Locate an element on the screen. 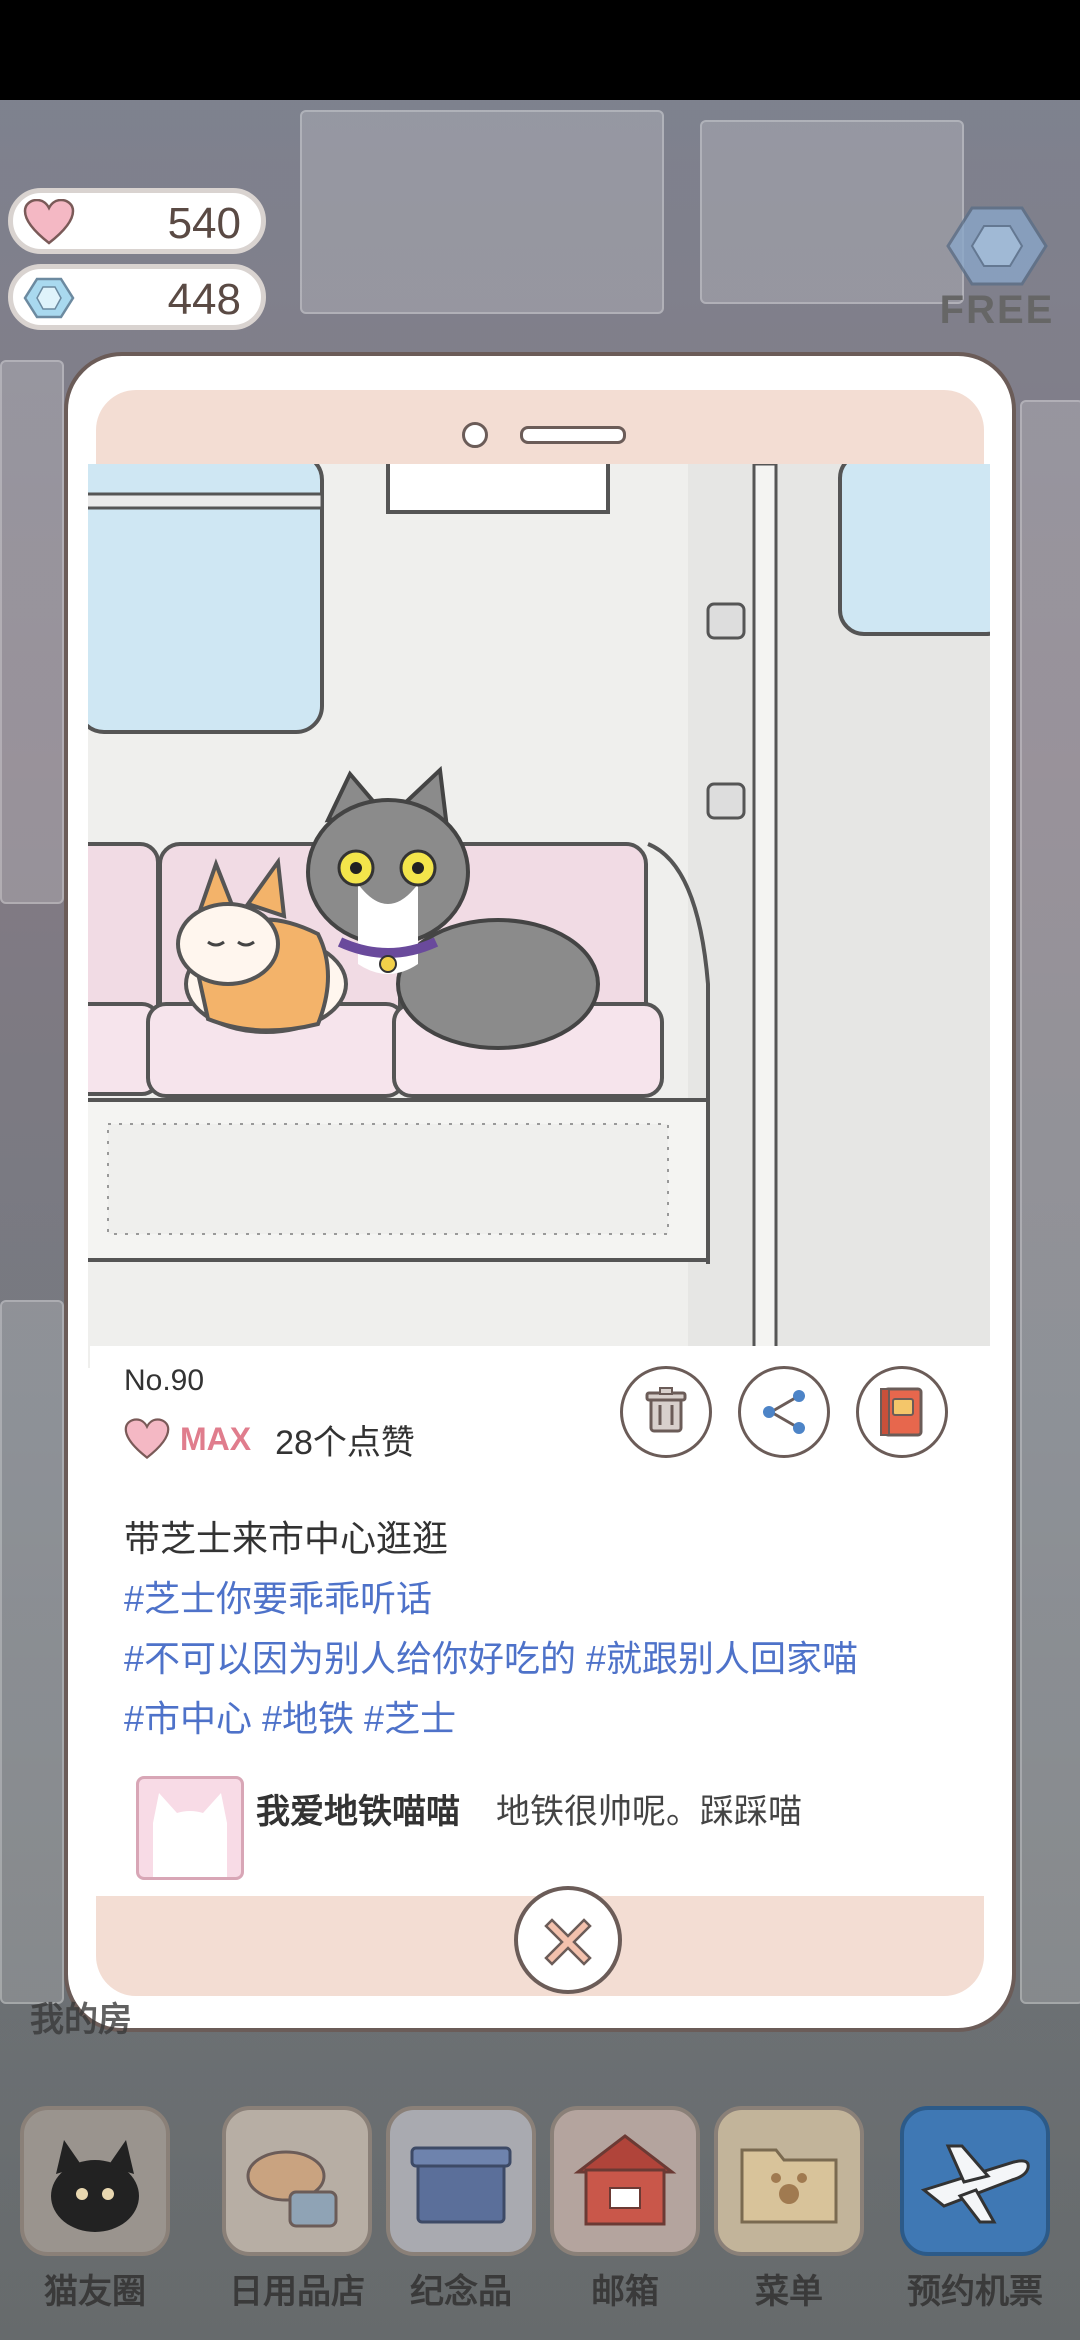 The height and width of the screenshot is (2340, 1080). nav-label: 预约机票 is located at coordinates (975, 2292).